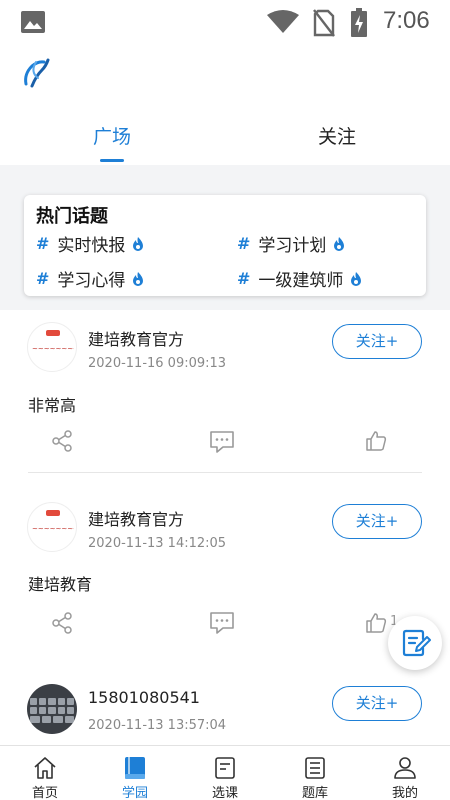 This screenshot has width=450, height=800. Describe the element at coordinates (406, 20) in the screenshot. I see `status-time: 7:06` at that location.